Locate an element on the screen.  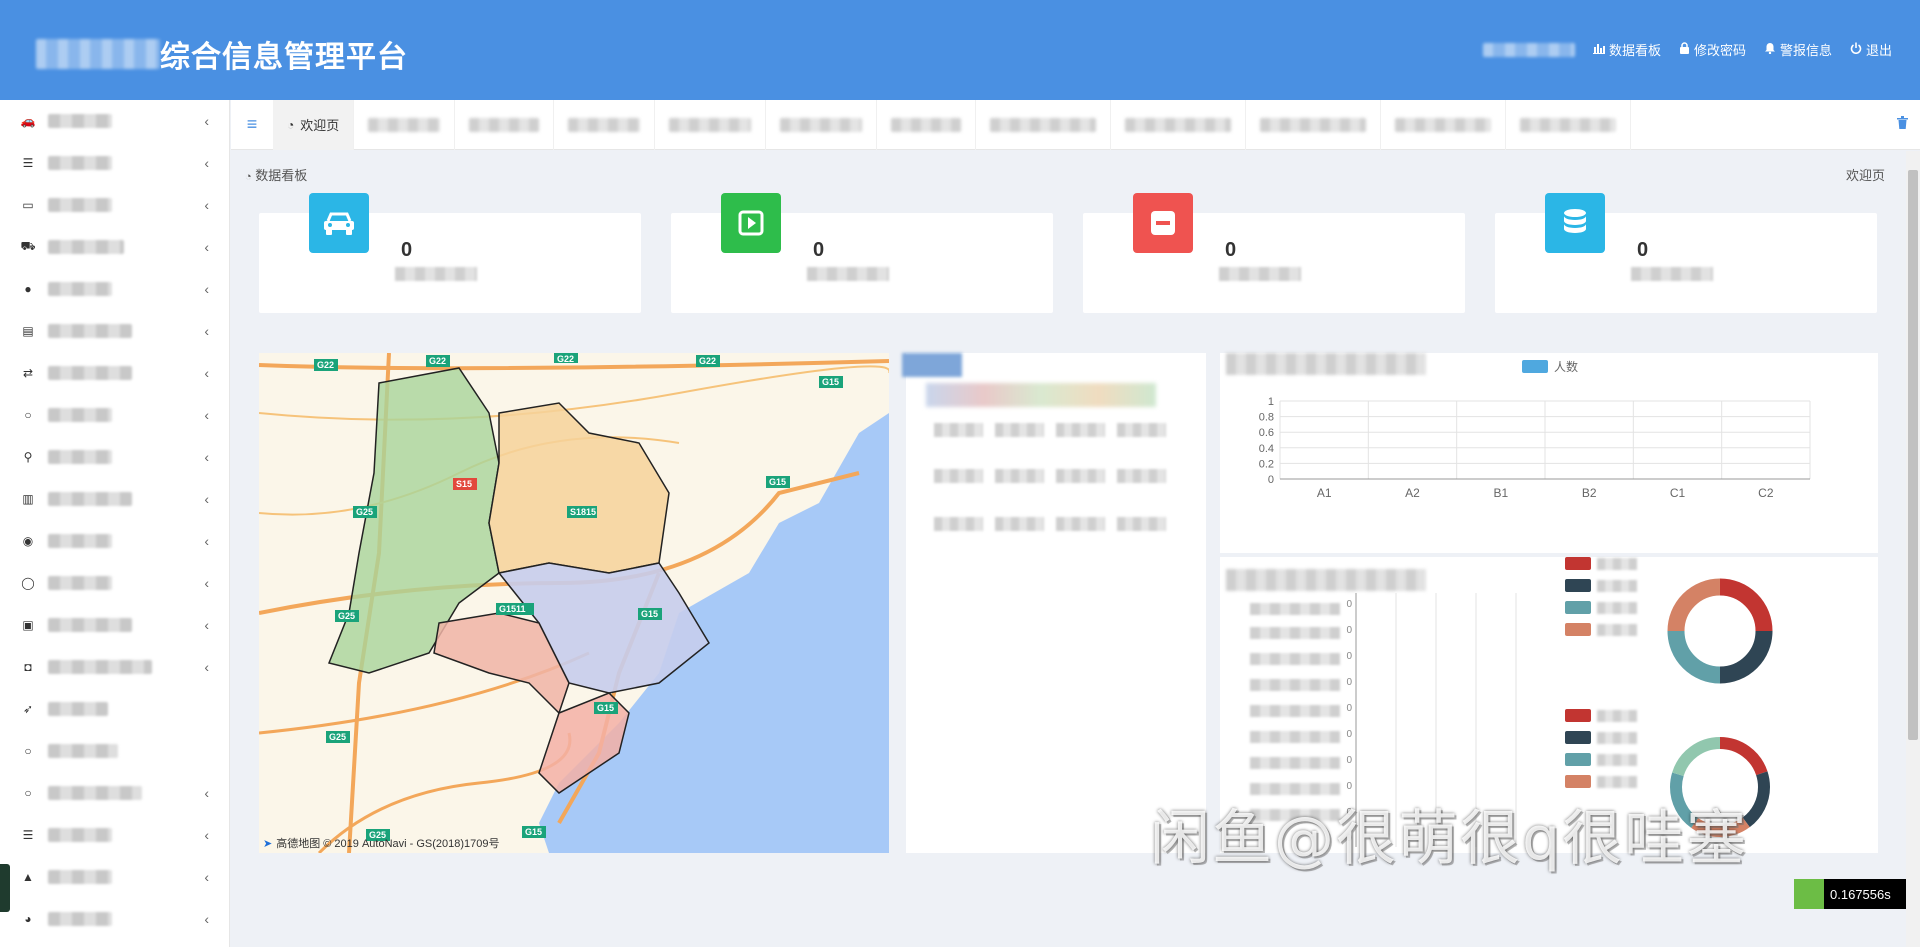
change-password-label: 修改密码 is located at coordinates (1719, 50).